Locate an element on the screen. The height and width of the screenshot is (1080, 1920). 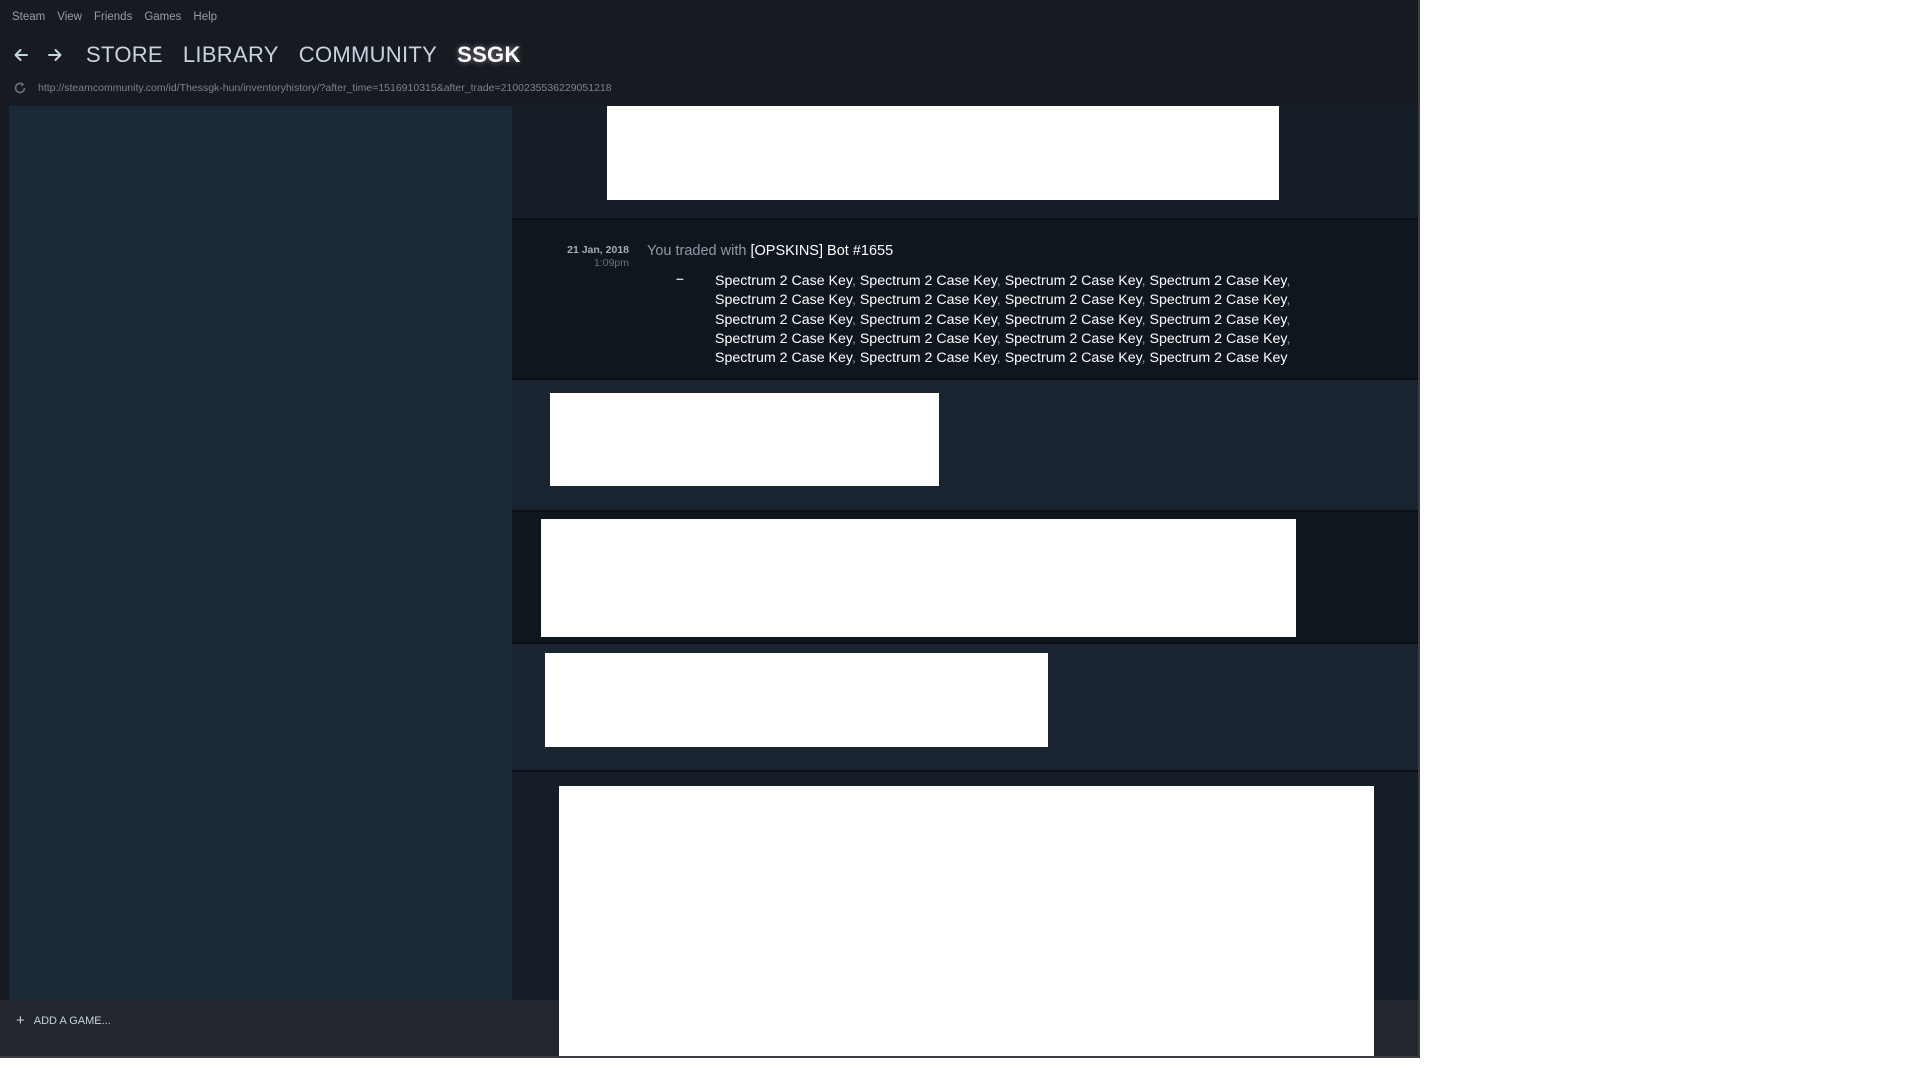
trade-items-lost-sign: – is located at coordinates (680, 278).